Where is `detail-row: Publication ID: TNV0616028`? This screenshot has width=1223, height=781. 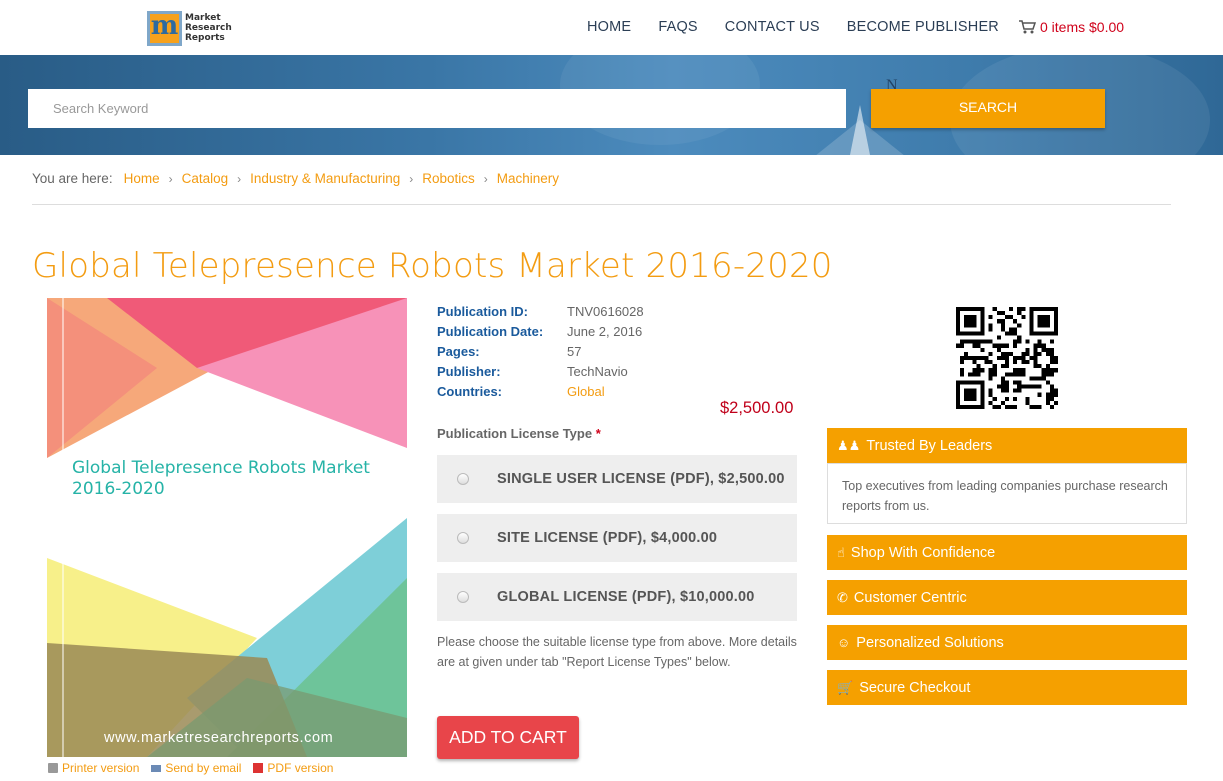 detail-row: Publication ID: TNV0616028 is located at coordinates (540, 311).